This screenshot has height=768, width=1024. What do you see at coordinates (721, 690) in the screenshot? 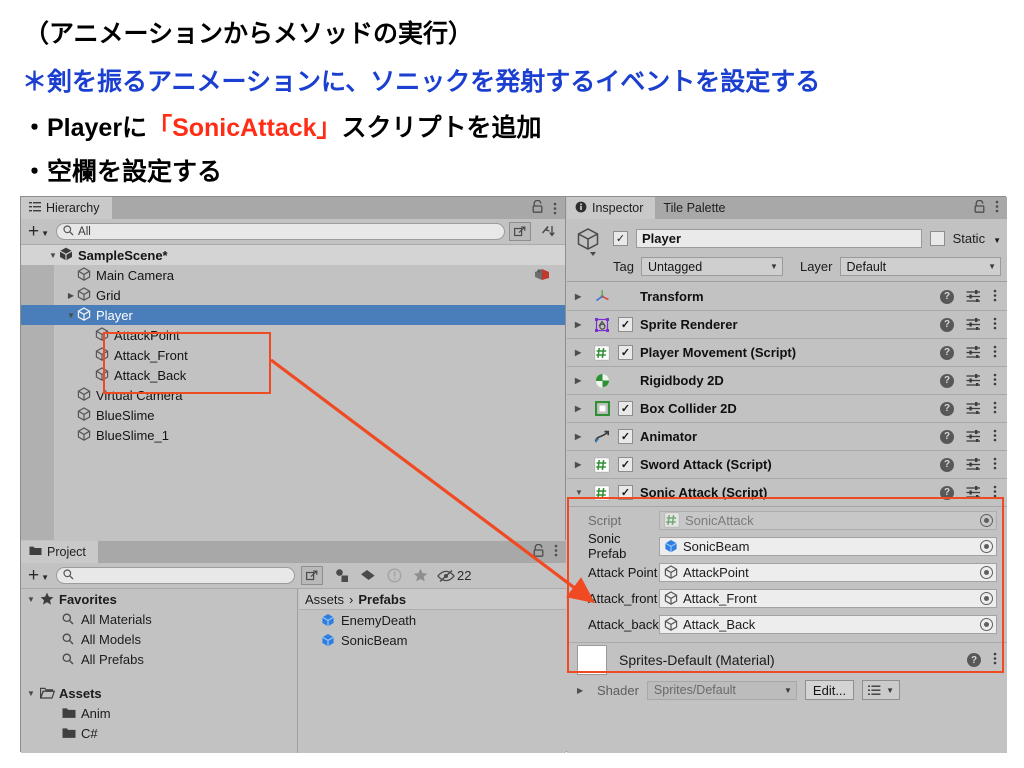
I see `shader-dropdown: Sprites/Default ▼` at bounding box center [721, 690].